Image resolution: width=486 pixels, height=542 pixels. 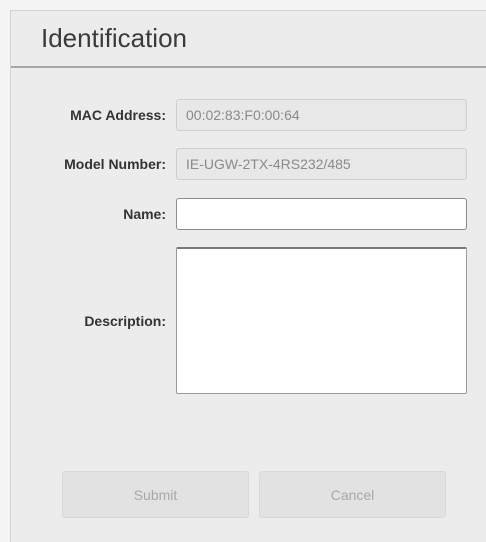 What do you see at coordinates (114, 38) in the screenshot?
I see `panel-title: Identification` at bounding box center [114, 38].